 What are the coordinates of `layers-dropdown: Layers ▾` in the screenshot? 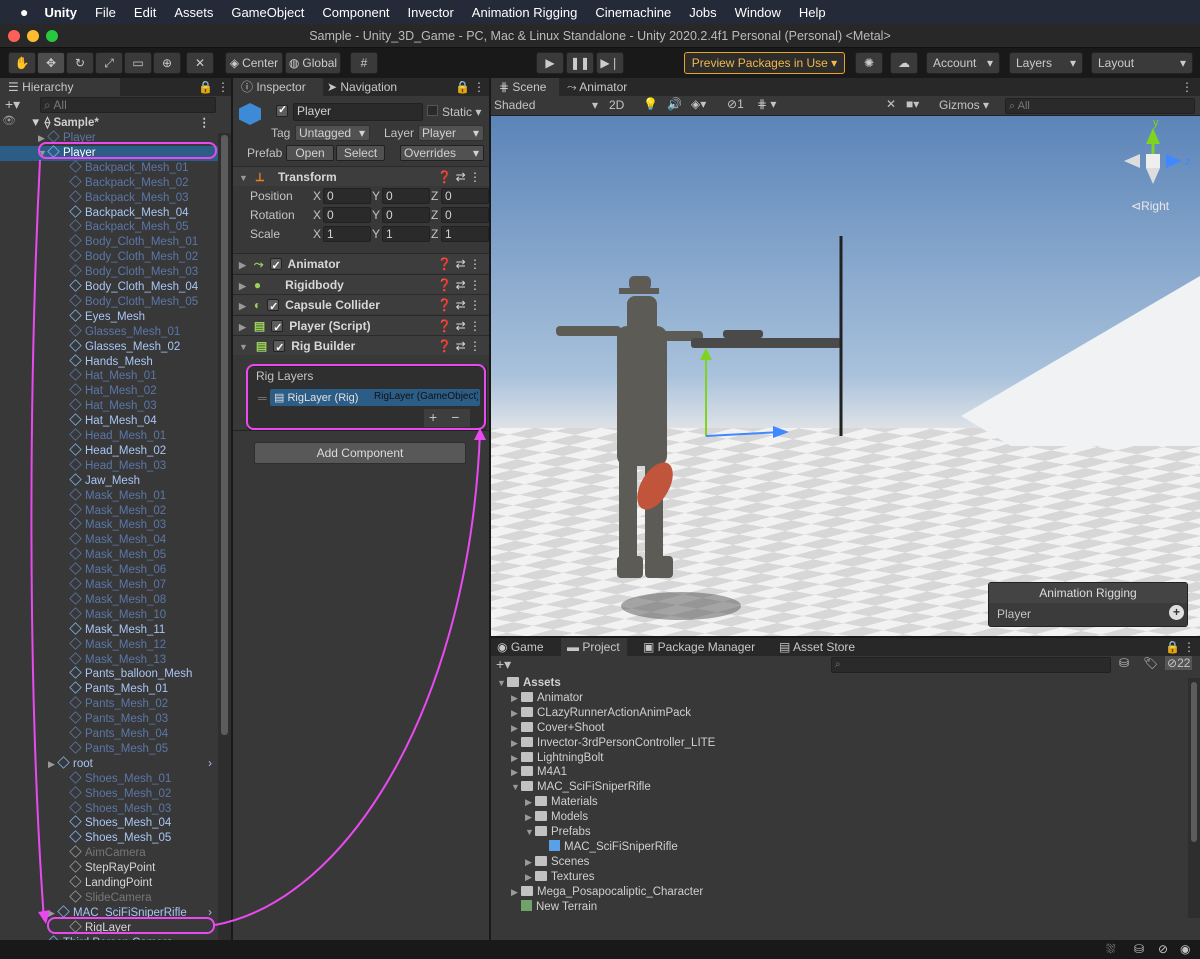 It's located at (1046, 63).